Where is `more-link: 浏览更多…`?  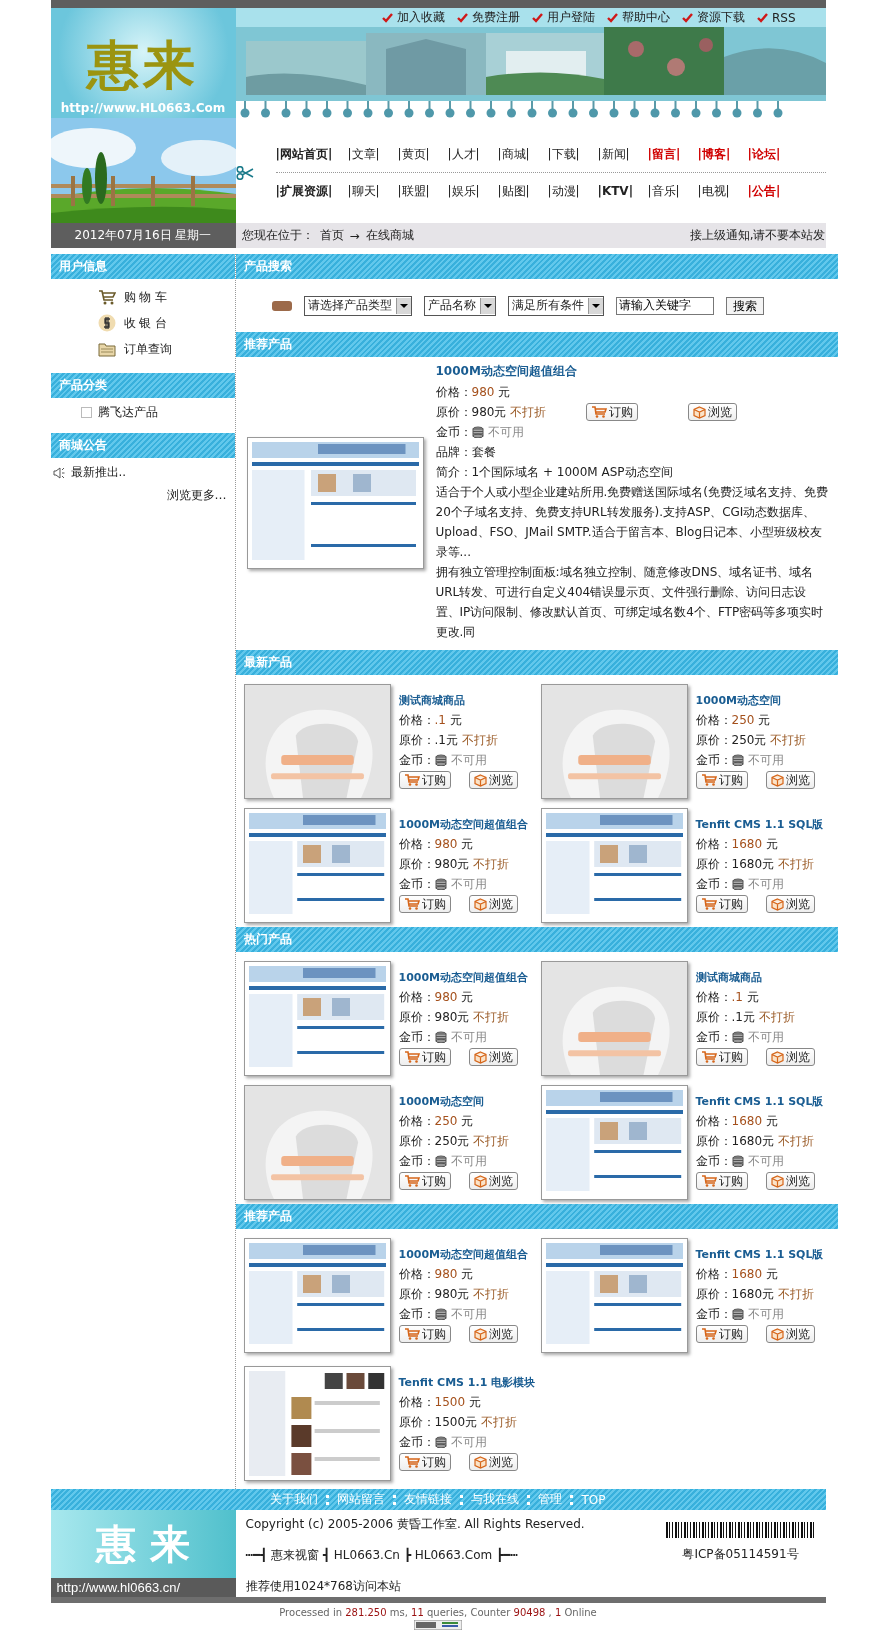
more-link: 浏览更多… is located at coordinates (196, 495).